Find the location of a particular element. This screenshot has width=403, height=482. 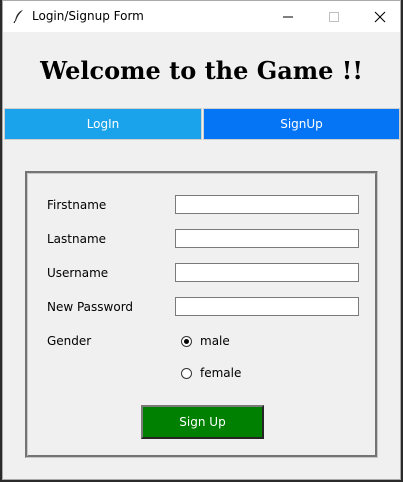

gender-female-label: female is located at coordinates (221, 373).